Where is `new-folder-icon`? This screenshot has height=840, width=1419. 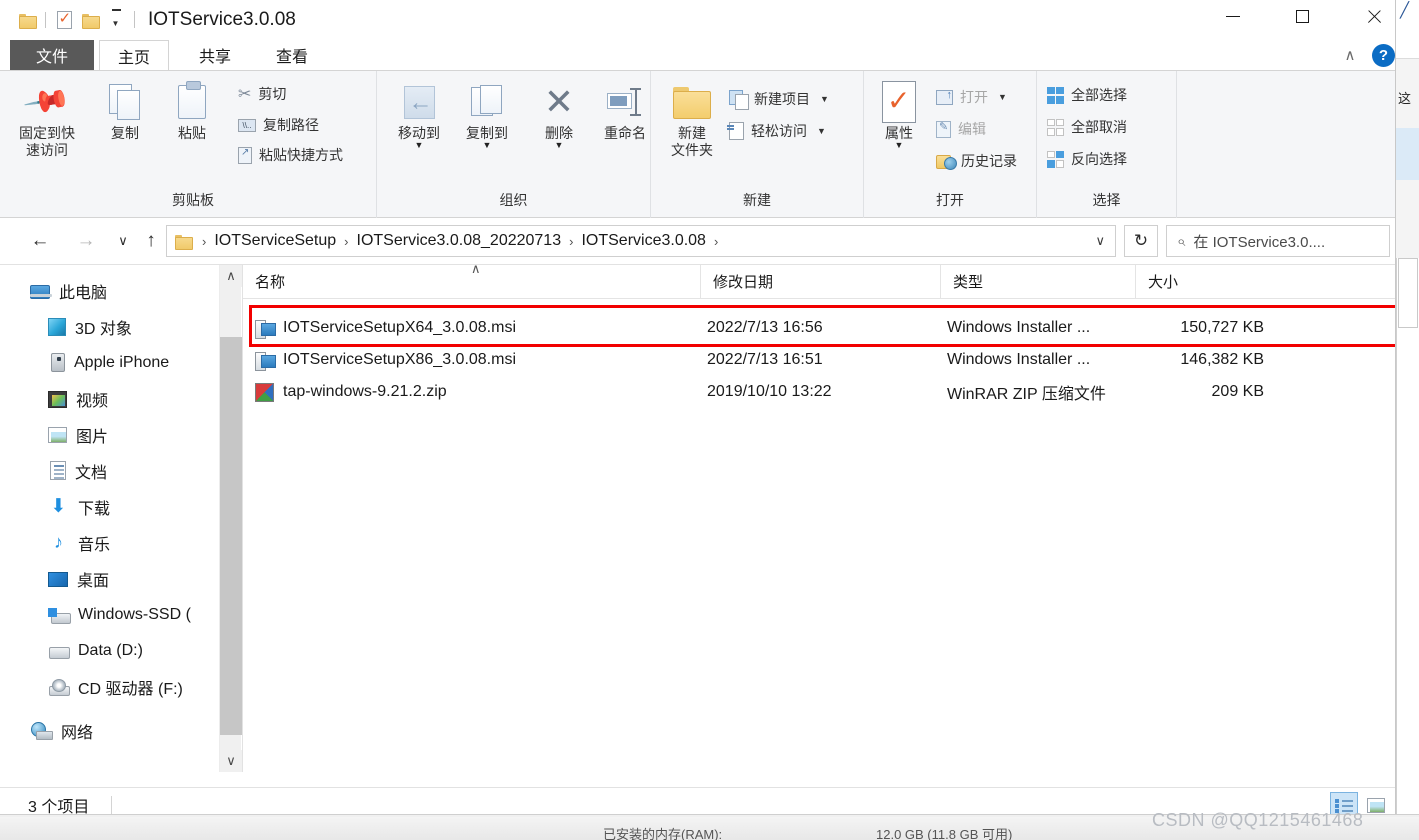
new-folder-icon is located at coordinates (90, 20).